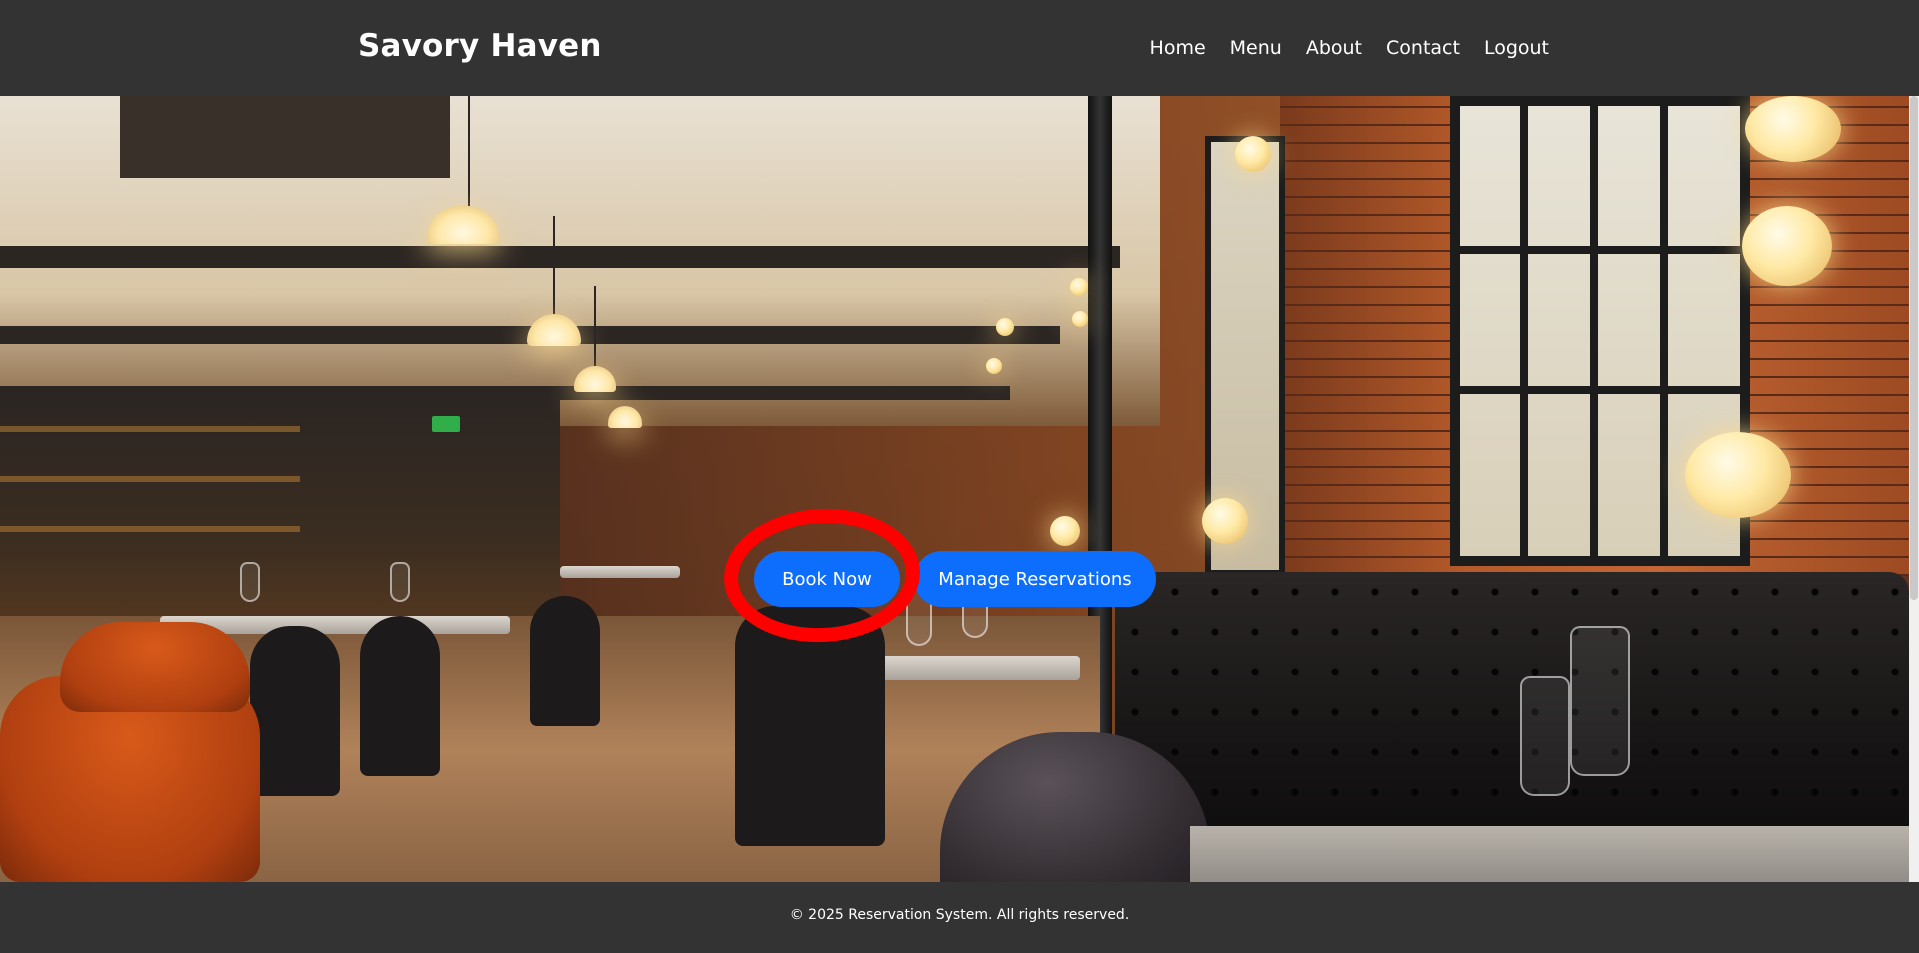  I want to click on manage-reservations-button: Manage Reservations, so click(1035, 579).